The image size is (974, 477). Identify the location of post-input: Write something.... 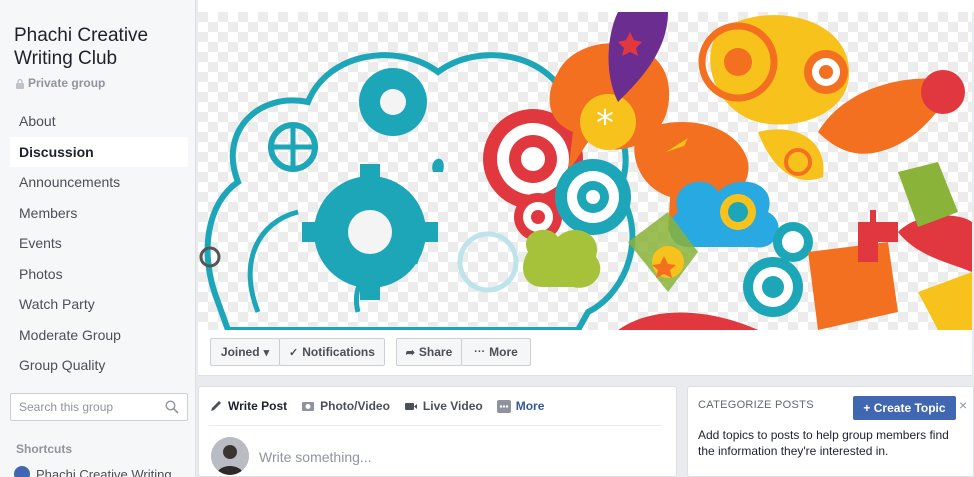
(315, 457).